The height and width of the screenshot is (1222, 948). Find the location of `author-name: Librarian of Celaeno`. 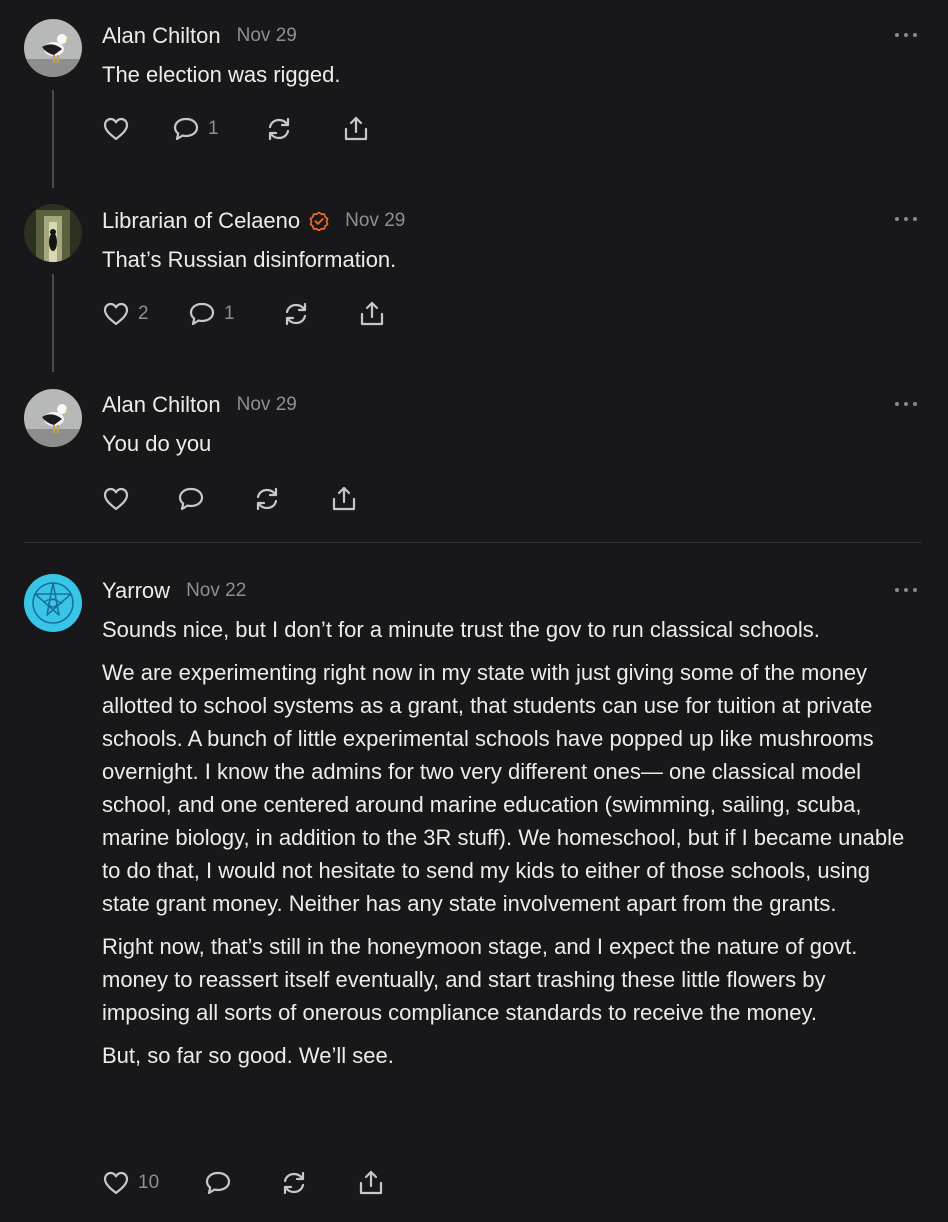

author-name: Librarian of Celaeno is located at coordinates (201, 221).